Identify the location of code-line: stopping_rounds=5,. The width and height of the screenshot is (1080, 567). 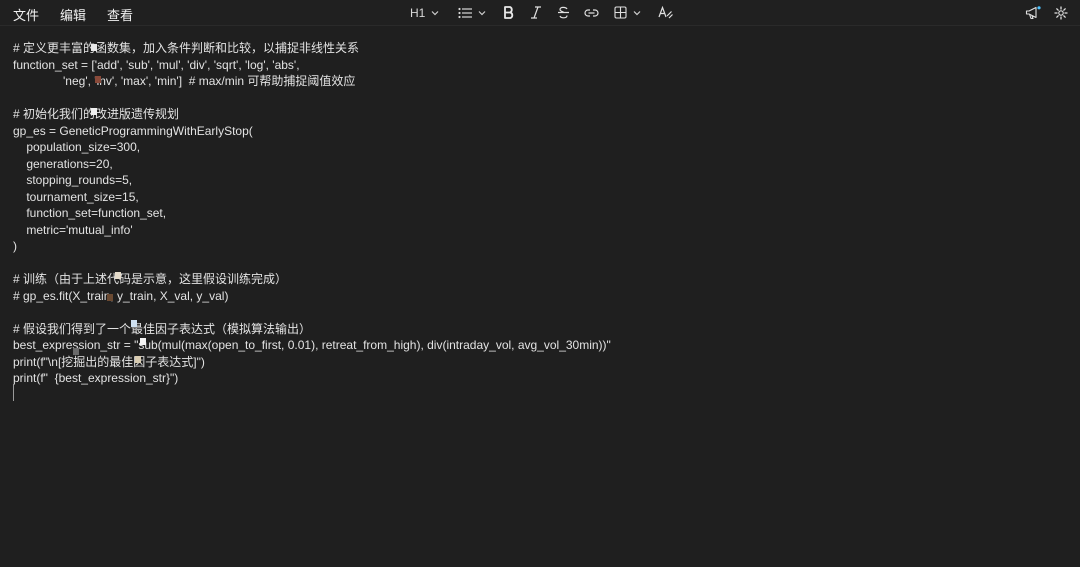
(73, 180).